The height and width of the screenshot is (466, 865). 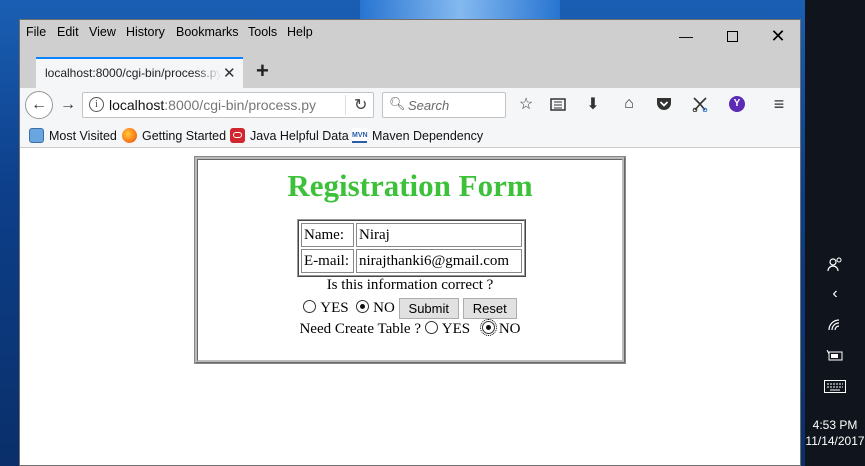 What do you see at coordinates (410, 185) in the screenshot?
I see `page-title: Registration Form` at bounding box center [410, 185].